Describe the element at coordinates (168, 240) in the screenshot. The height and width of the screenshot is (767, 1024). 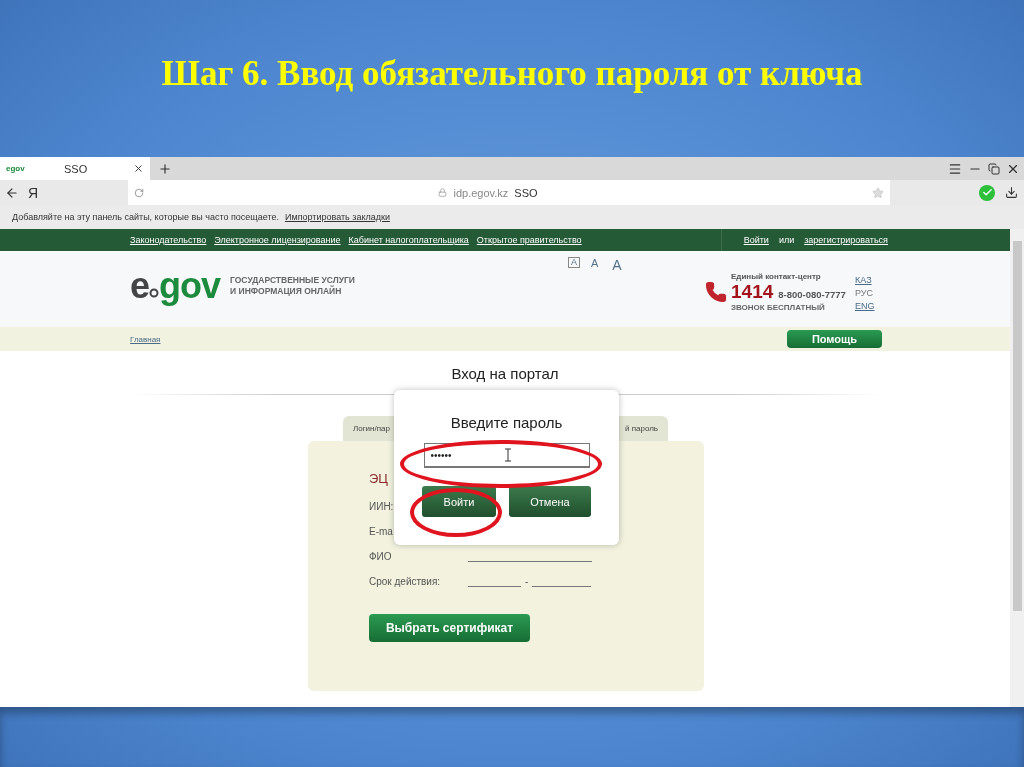
I see `nav-link: Законодательство` at that location.